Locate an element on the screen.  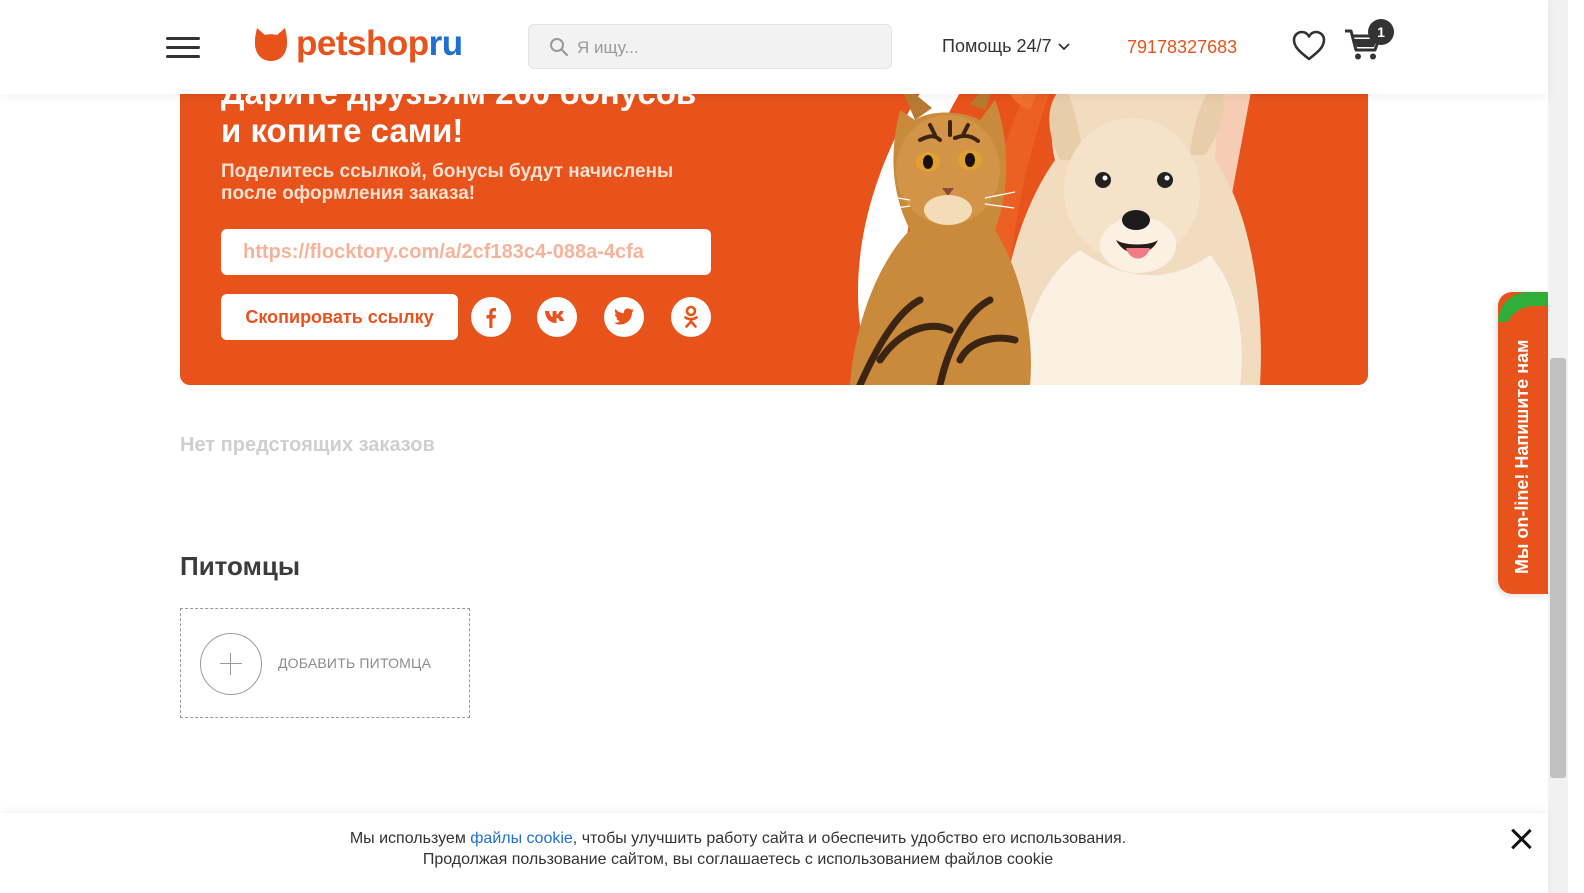
cookie-files-link: файлы cookie is located at coordinates (521, 838).